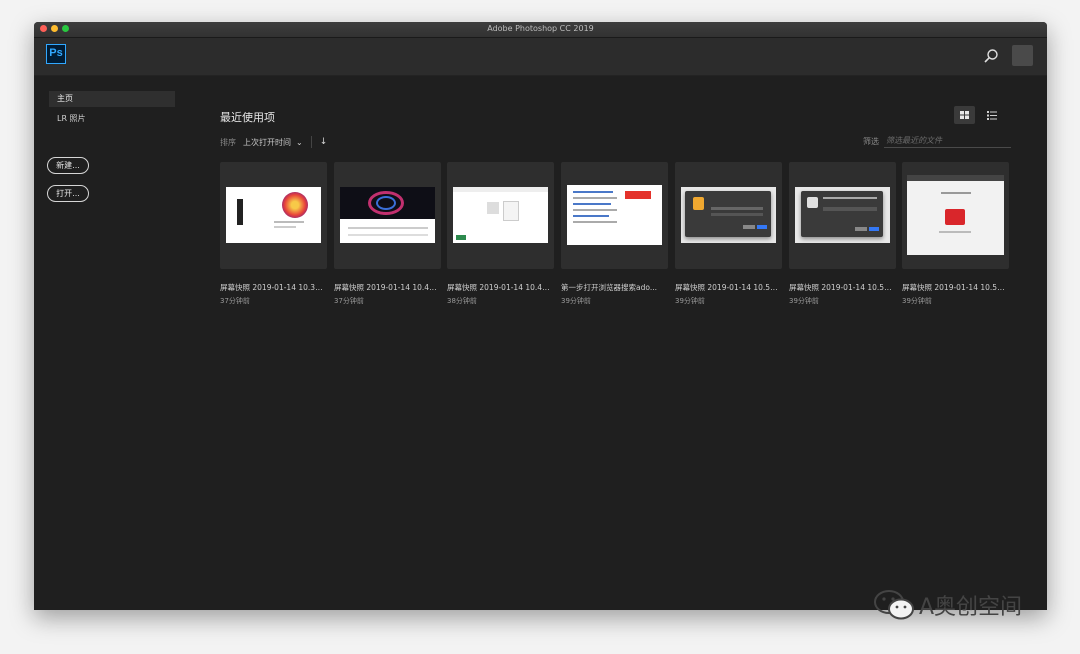 This screenshot has height=654, width=1080. I want to click on watermark-text: A奥创空间, so click(971, 607).